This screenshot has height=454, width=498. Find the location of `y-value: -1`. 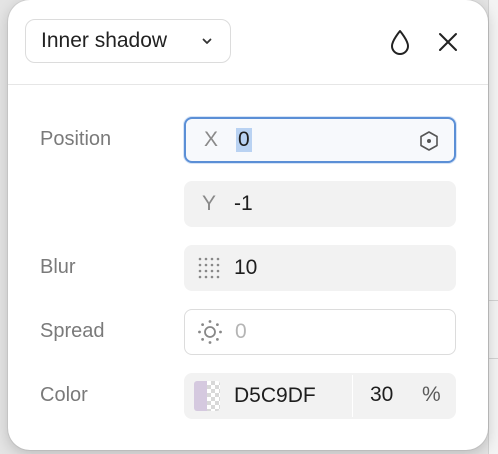

y-value: -1 is located at coordinates (243, 204).